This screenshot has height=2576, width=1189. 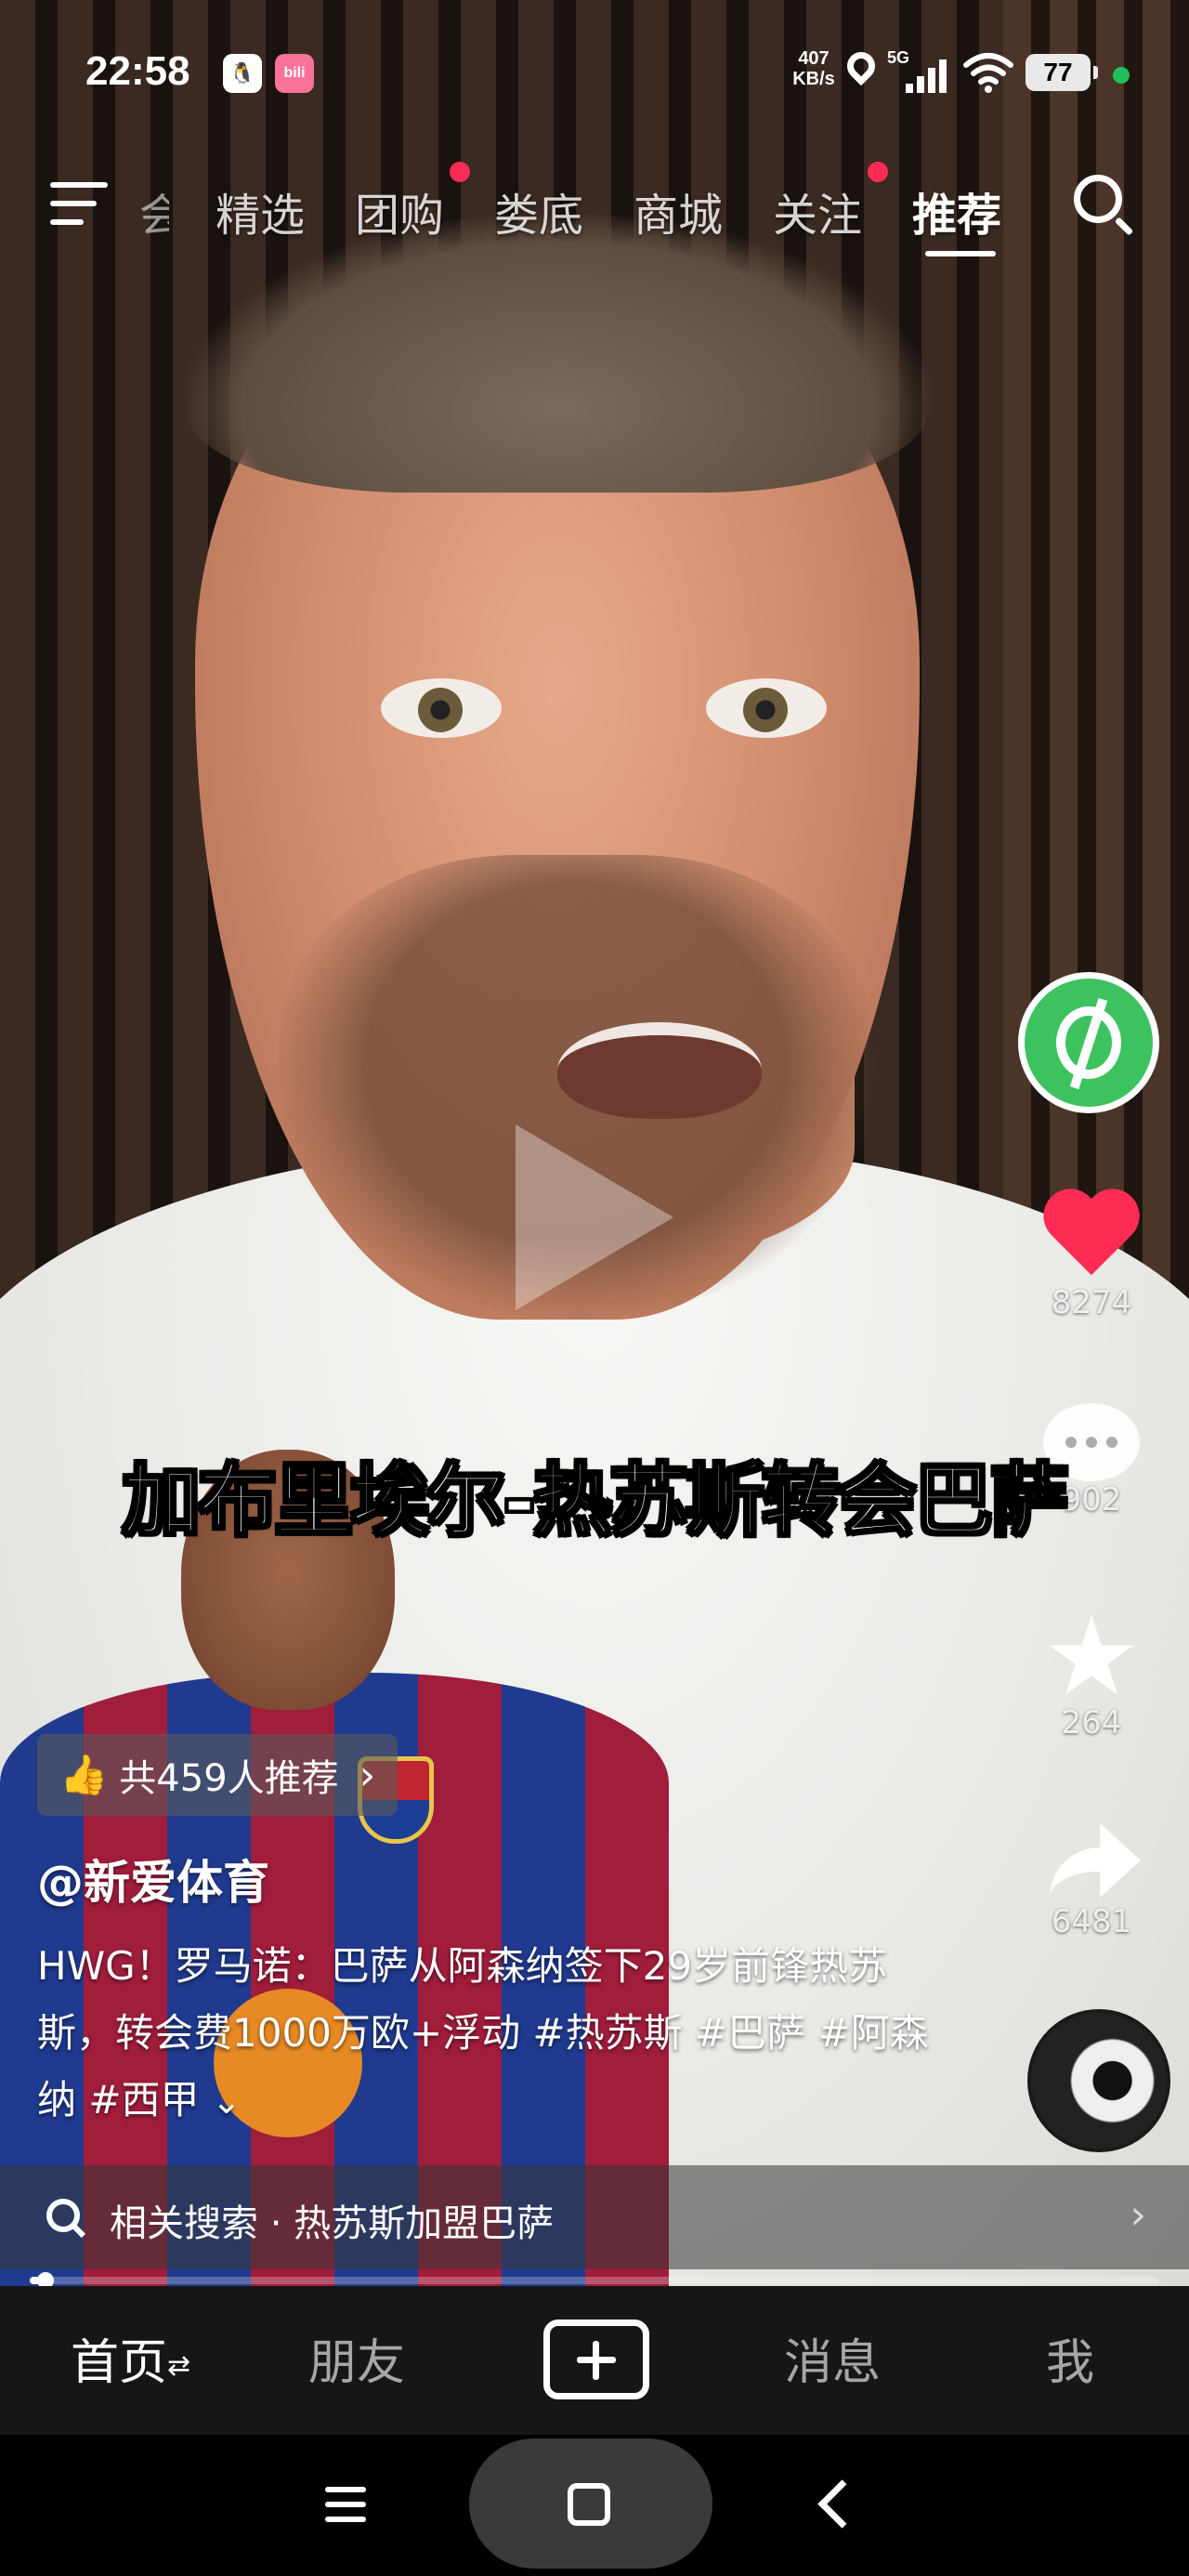 What do you see at coordinates (957, 210) in the screenshot?
I see `tab-recommended: 推荐` at bounding box center [957, 210].